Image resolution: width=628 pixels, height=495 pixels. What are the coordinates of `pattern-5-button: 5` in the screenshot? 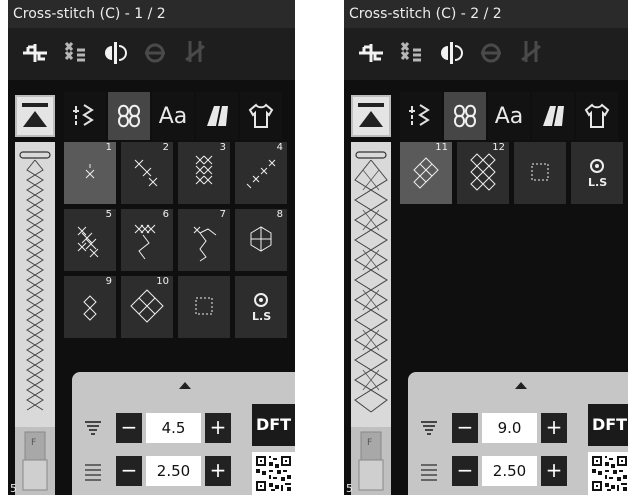 It's located at (90, 240).